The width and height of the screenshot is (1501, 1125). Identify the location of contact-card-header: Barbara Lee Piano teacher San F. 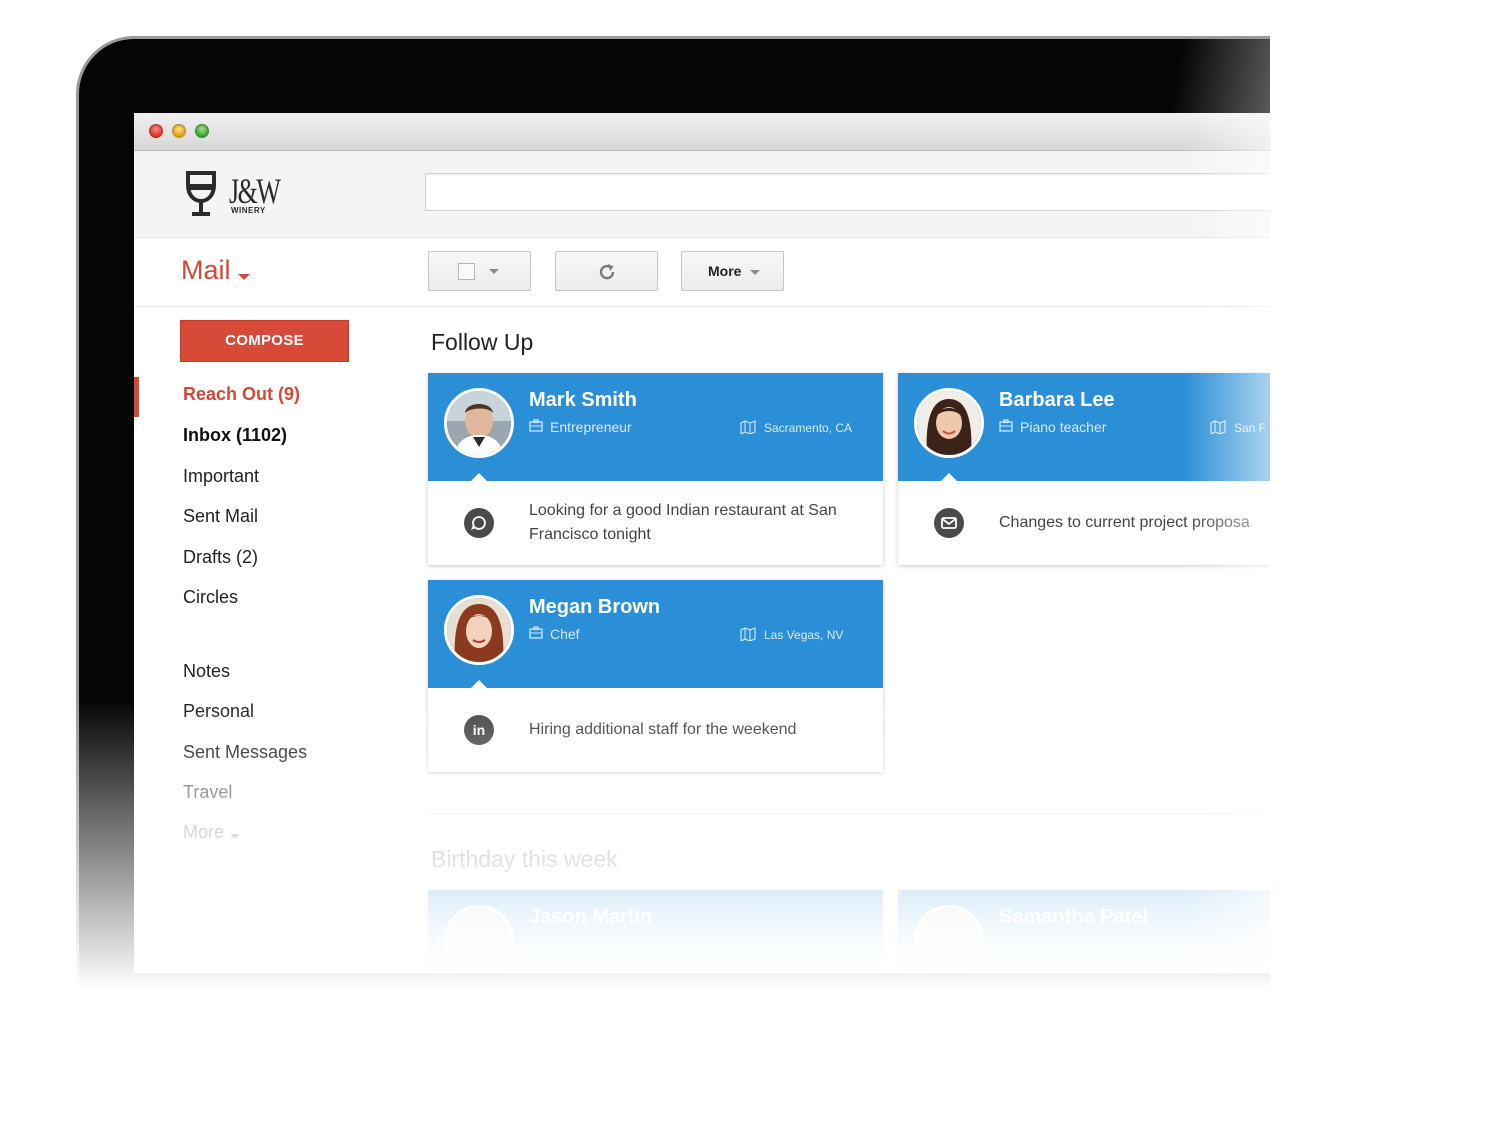
(1101, 427).